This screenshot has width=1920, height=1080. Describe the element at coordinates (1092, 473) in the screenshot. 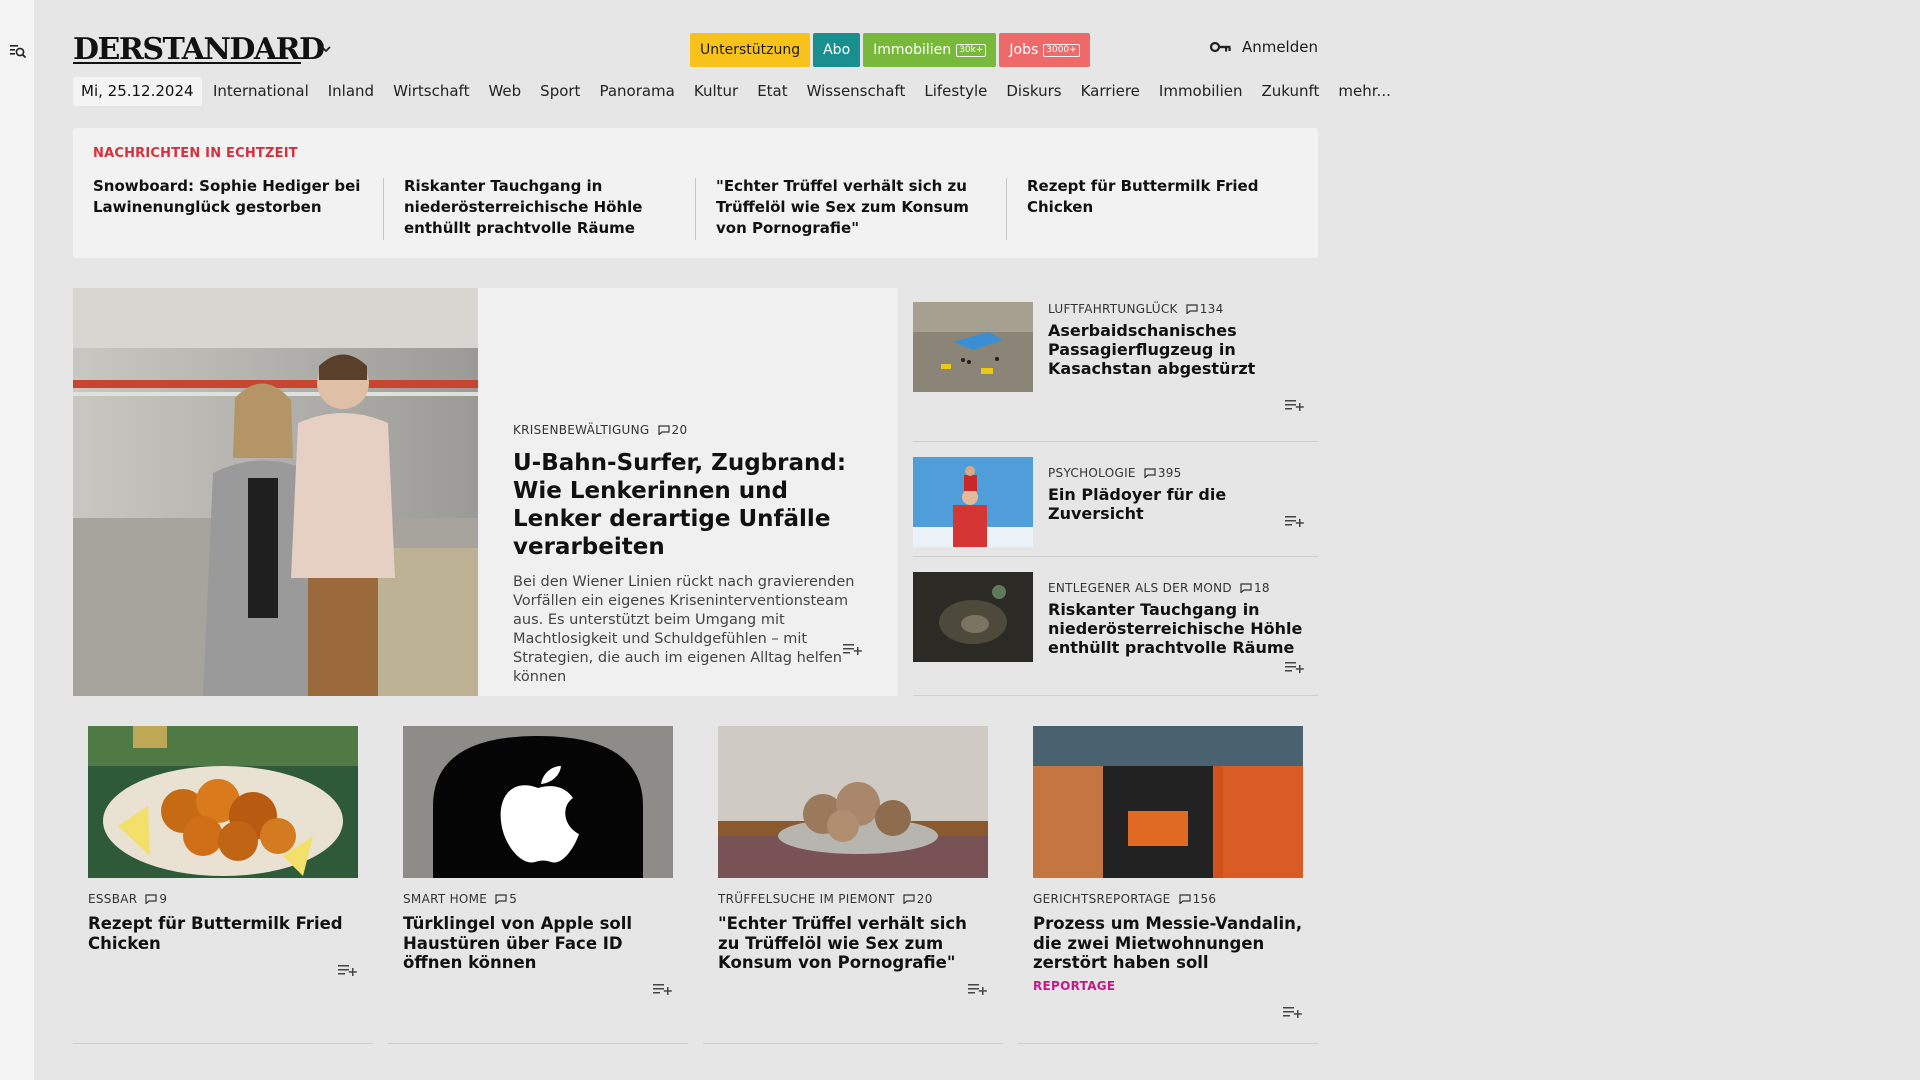

I see `side-kicker-label: PSYCHOLOGIE` at that location.